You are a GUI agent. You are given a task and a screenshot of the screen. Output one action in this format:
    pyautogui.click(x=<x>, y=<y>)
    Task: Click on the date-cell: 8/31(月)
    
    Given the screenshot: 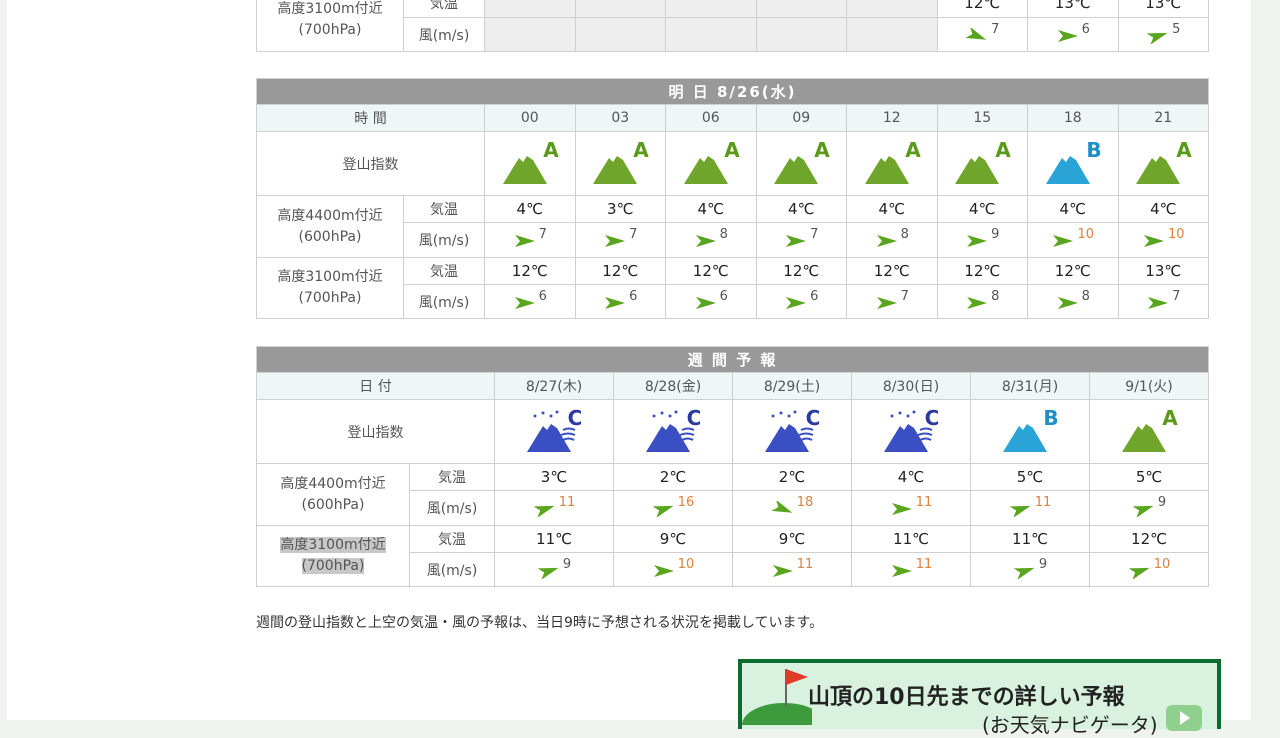 What is the action you would take?
    pyautogui.click(x=1030, y=386)
    